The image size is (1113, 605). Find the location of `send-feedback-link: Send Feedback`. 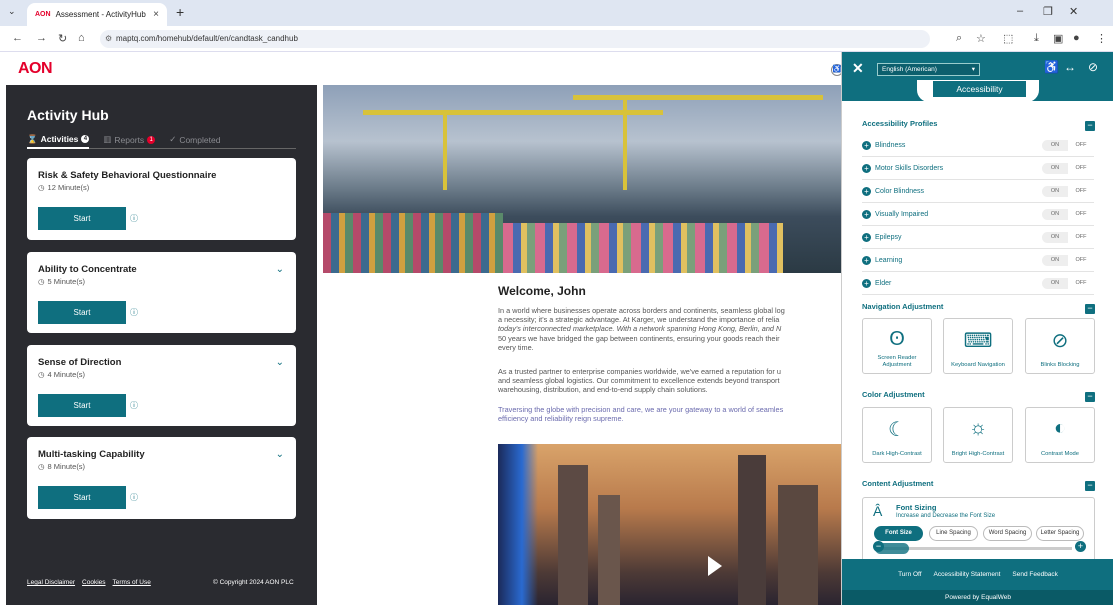

send-feedback-link: Send Feedback is located at coordinates (1035, 574).